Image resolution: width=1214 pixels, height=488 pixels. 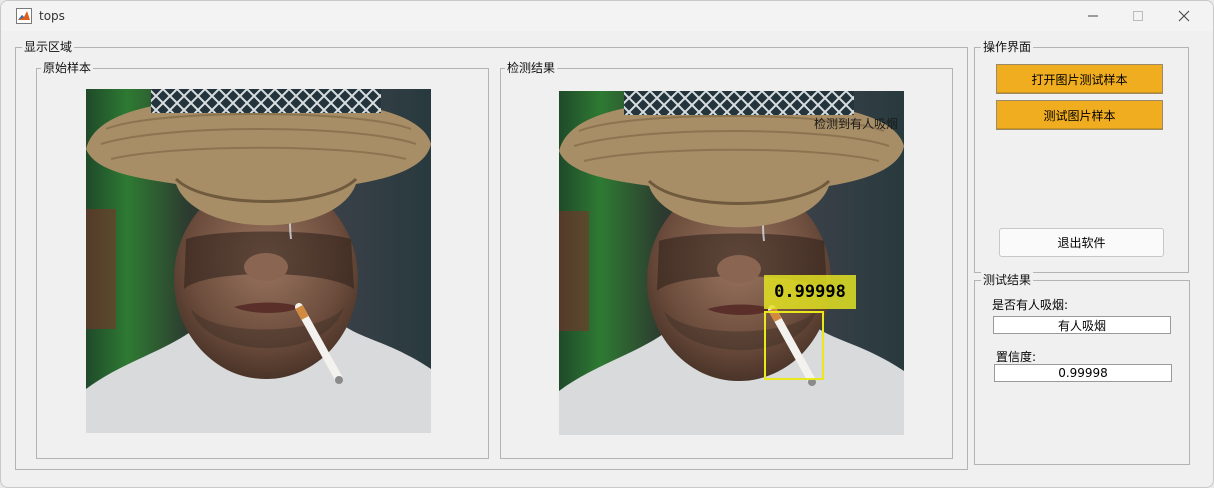 I want to click on maximize-button, so click(x=1138, y=16).